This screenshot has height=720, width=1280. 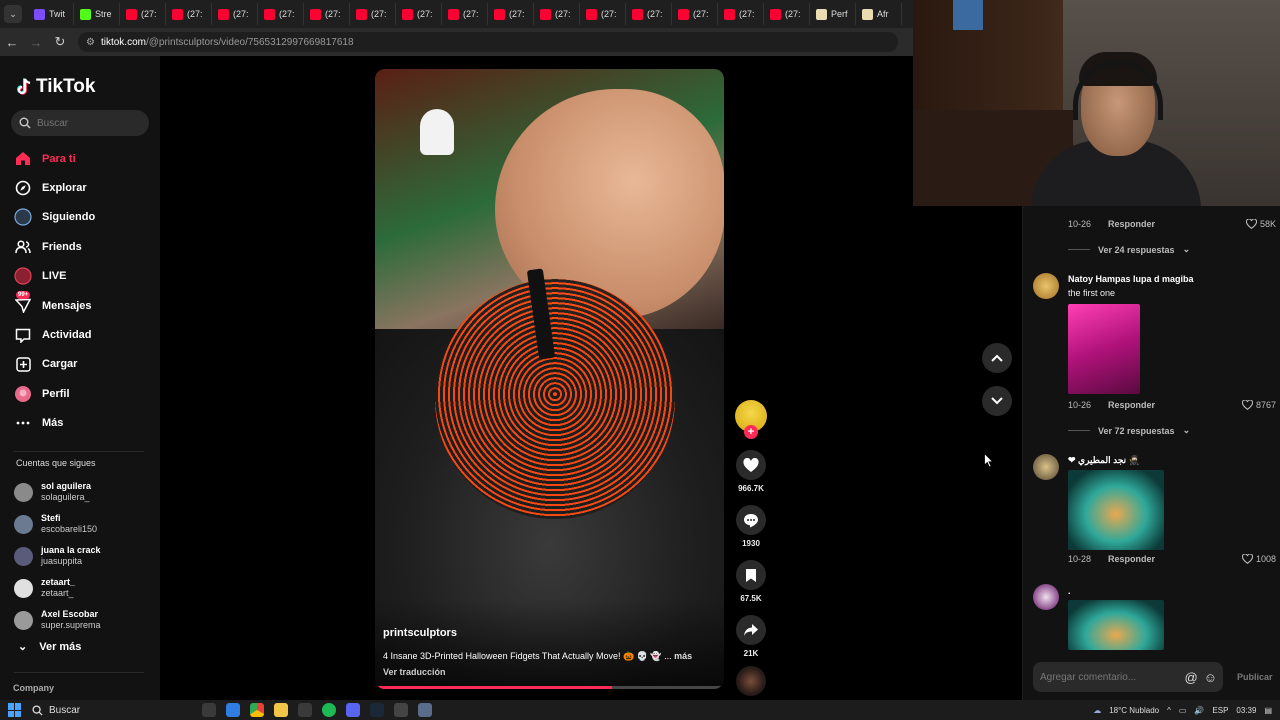 I want to click on site-info-icon: ⚙, so click(x=90, y=42).